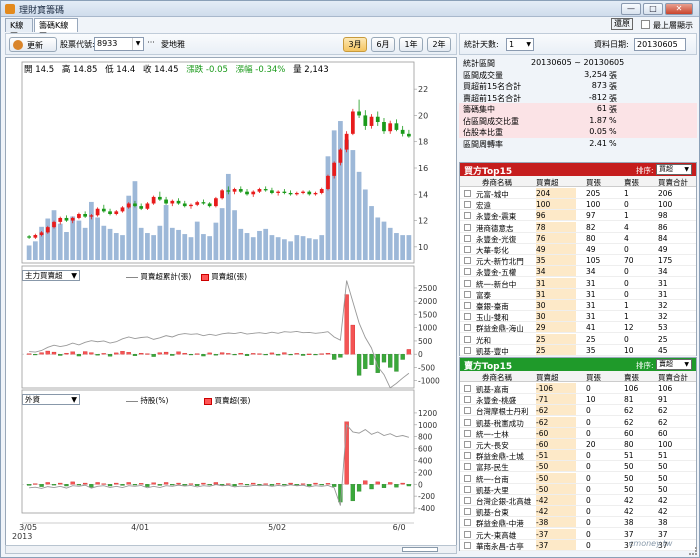 Image resolution: width=700 pixels, height=558 pixels. What do you see at coordinates (578, 238) in the screenshot?
I see `table-row: 永豐金-光復 76 80 4 84` at bounding box center [578, 238].